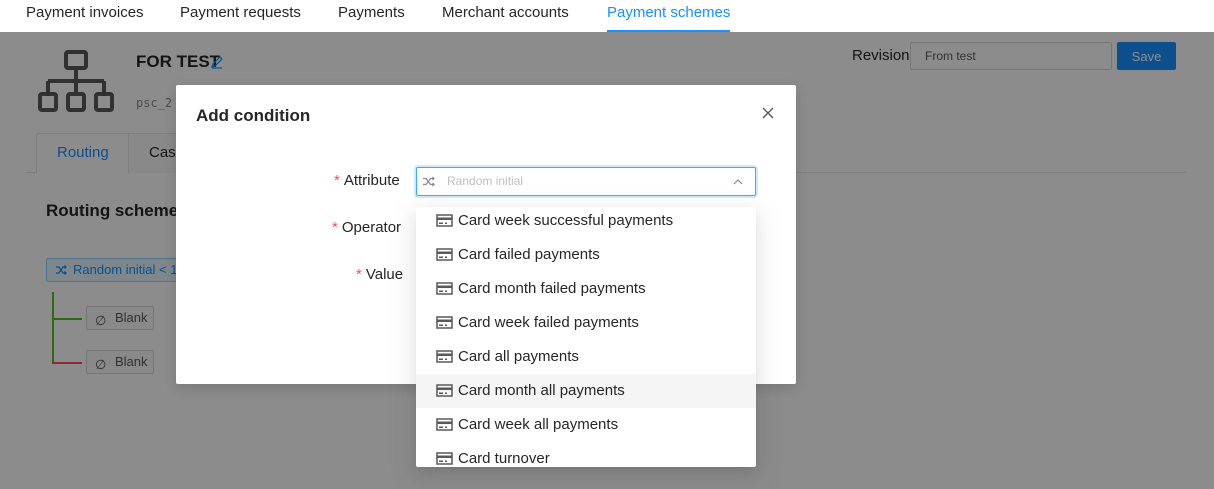  I want to click on close-icon, so click(768, 113).